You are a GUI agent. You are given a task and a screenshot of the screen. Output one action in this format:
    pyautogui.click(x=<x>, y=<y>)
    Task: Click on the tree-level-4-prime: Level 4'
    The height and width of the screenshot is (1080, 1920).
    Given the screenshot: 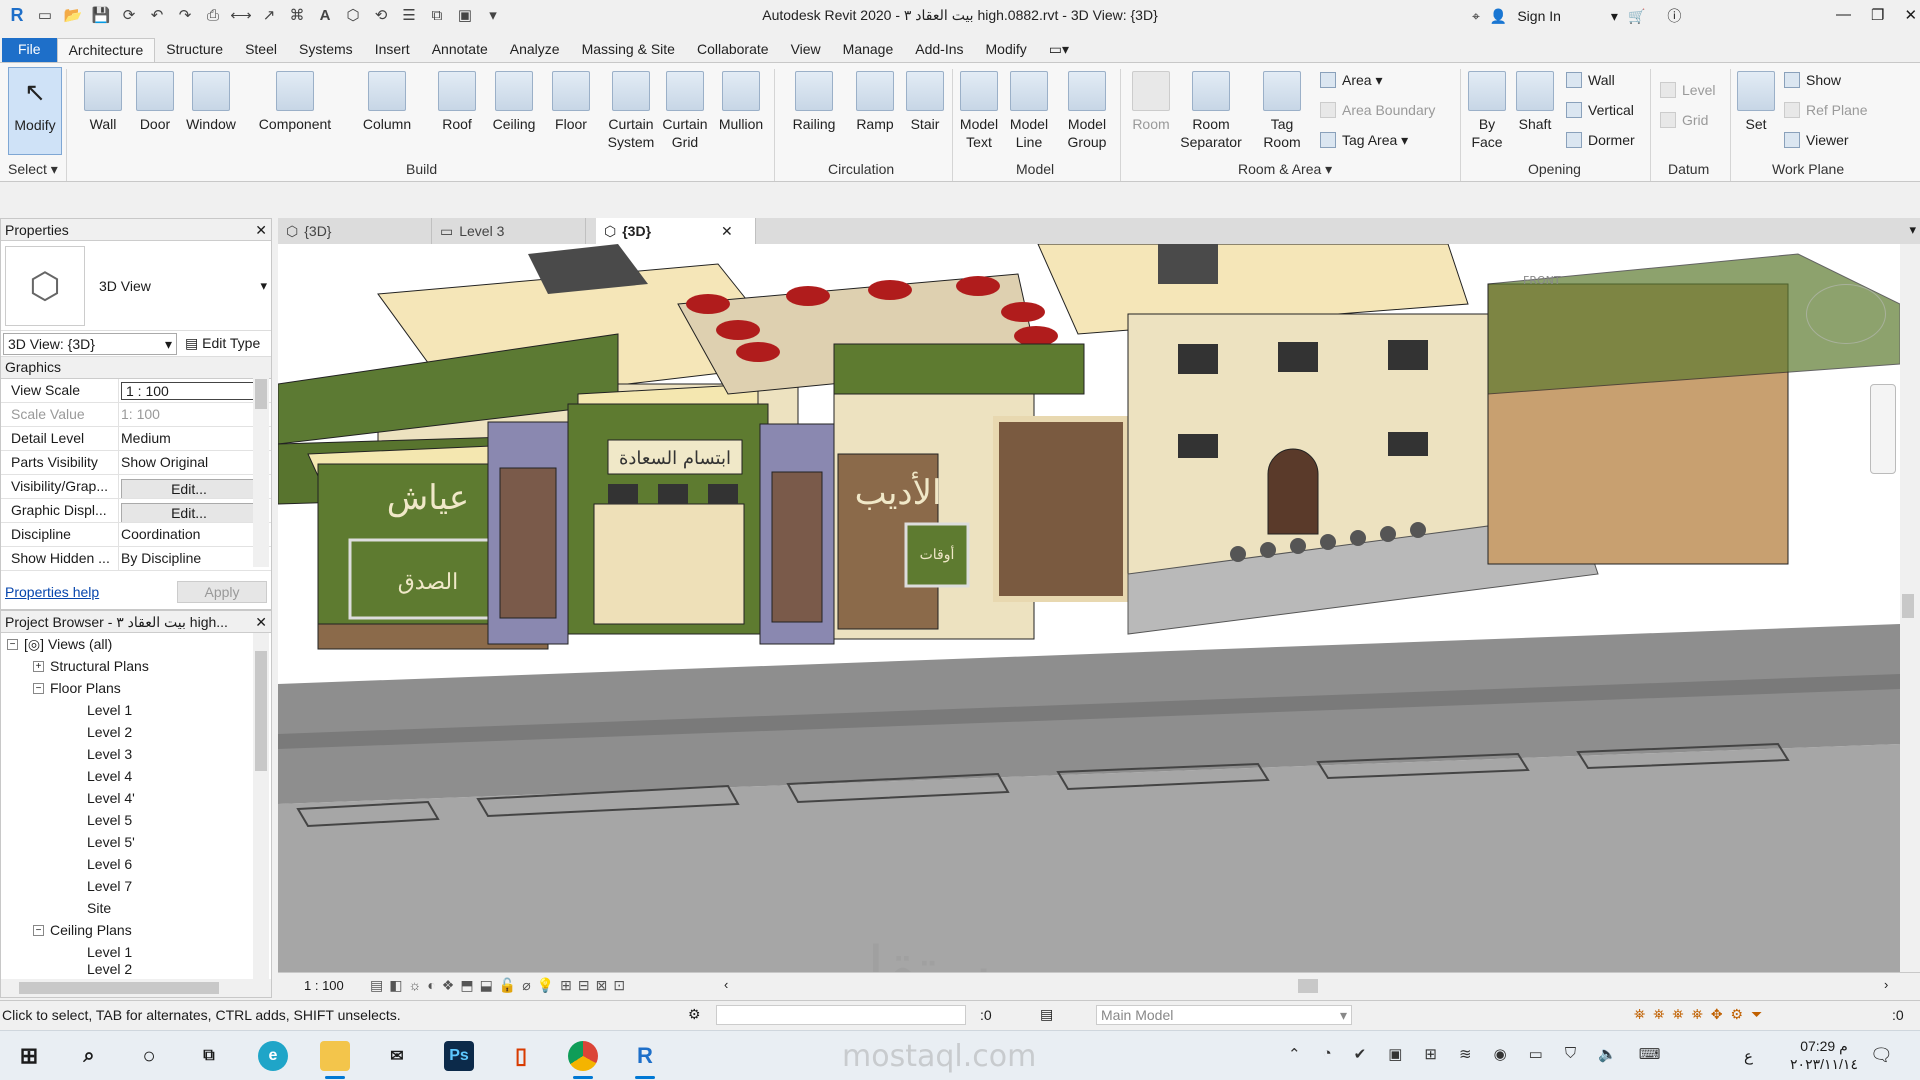 What is the action you would take?
    pyautogui.click(x=139, y=798)
    